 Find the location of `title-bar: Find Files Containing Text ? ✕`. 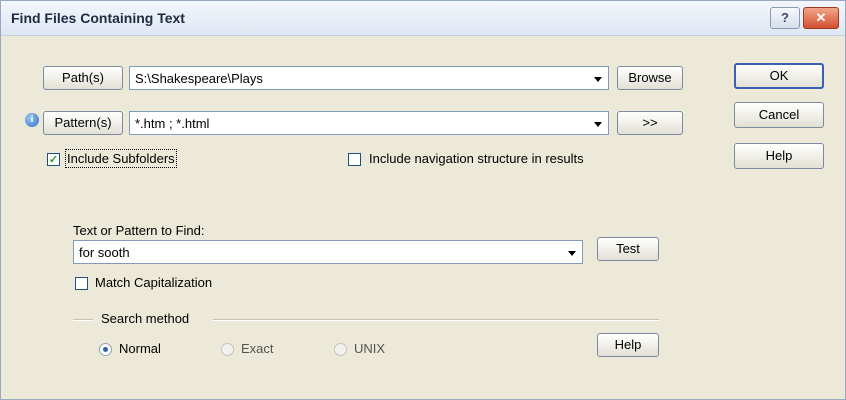

title-bar: Find Files Containing Text ? ✕ is located at coordinates (423, 18).